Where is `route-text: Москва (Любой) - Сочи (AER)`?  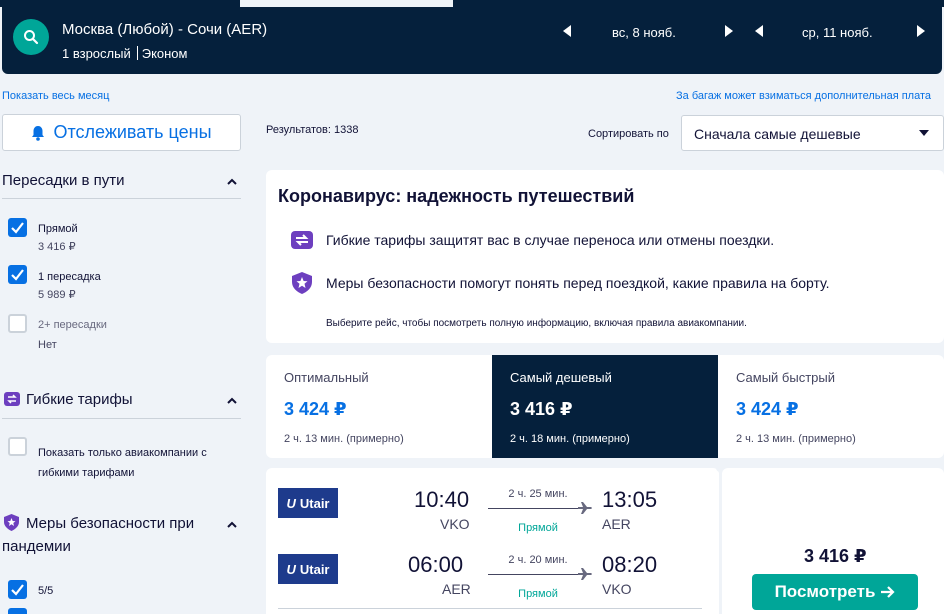 route-text: Москва (Любой) - Сочи (AER) is located at coordinates (164, 29).